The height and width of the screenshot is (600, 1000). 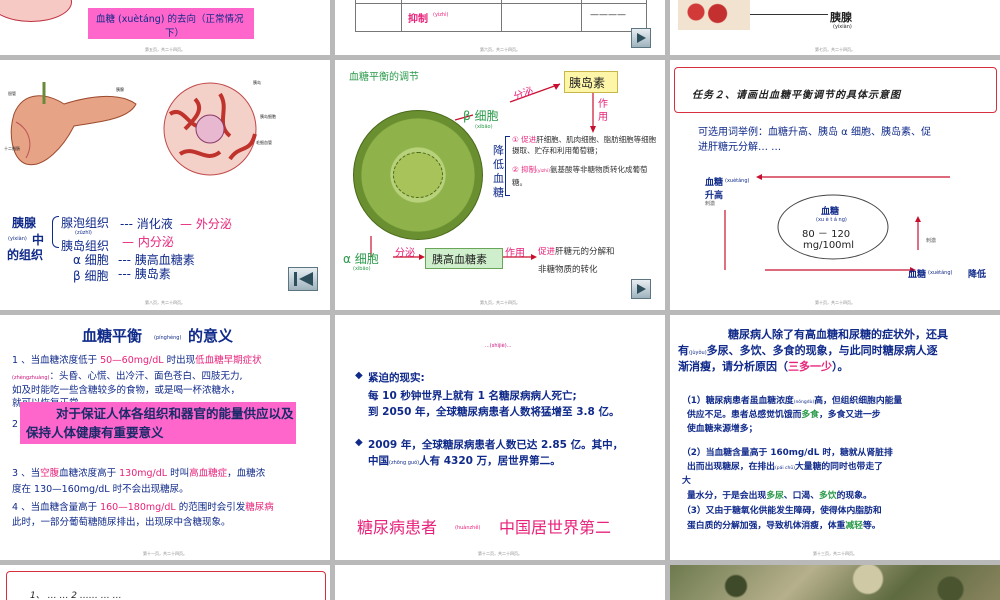 I want to click on effects-brace, so click(x=507, y=166).